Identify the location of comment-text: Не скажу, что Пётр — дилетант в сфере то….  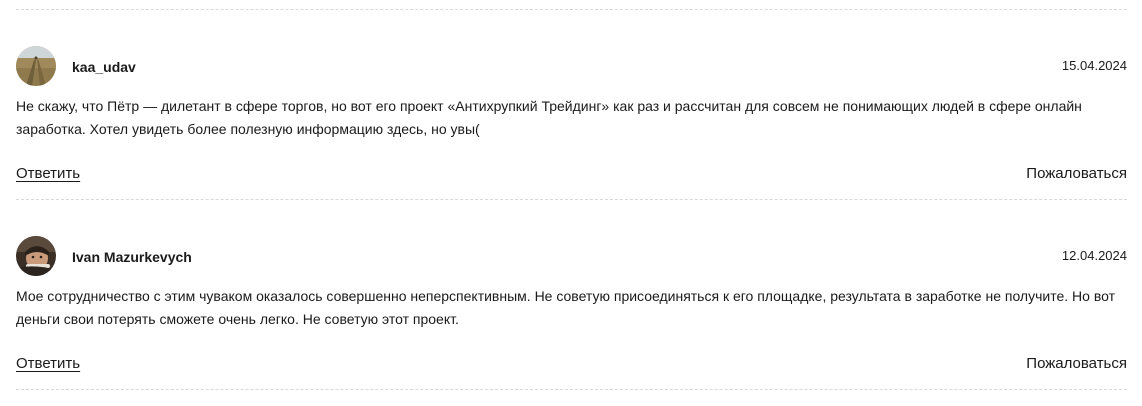
(549, 117).